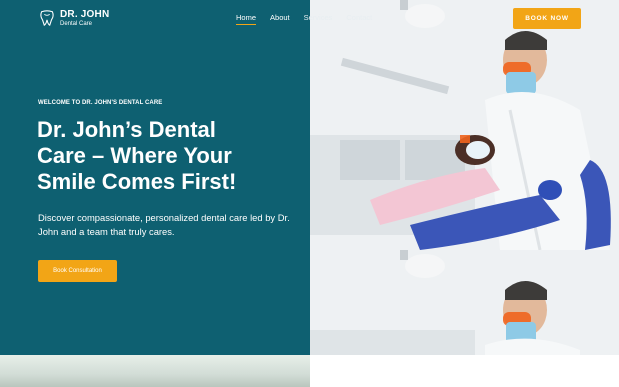 Image resolution: width=619 pixels, height=387 pixels. Describe the element at coordinates (47, 18) in the screenshot. I see `tooth-logo-icon` at that location.